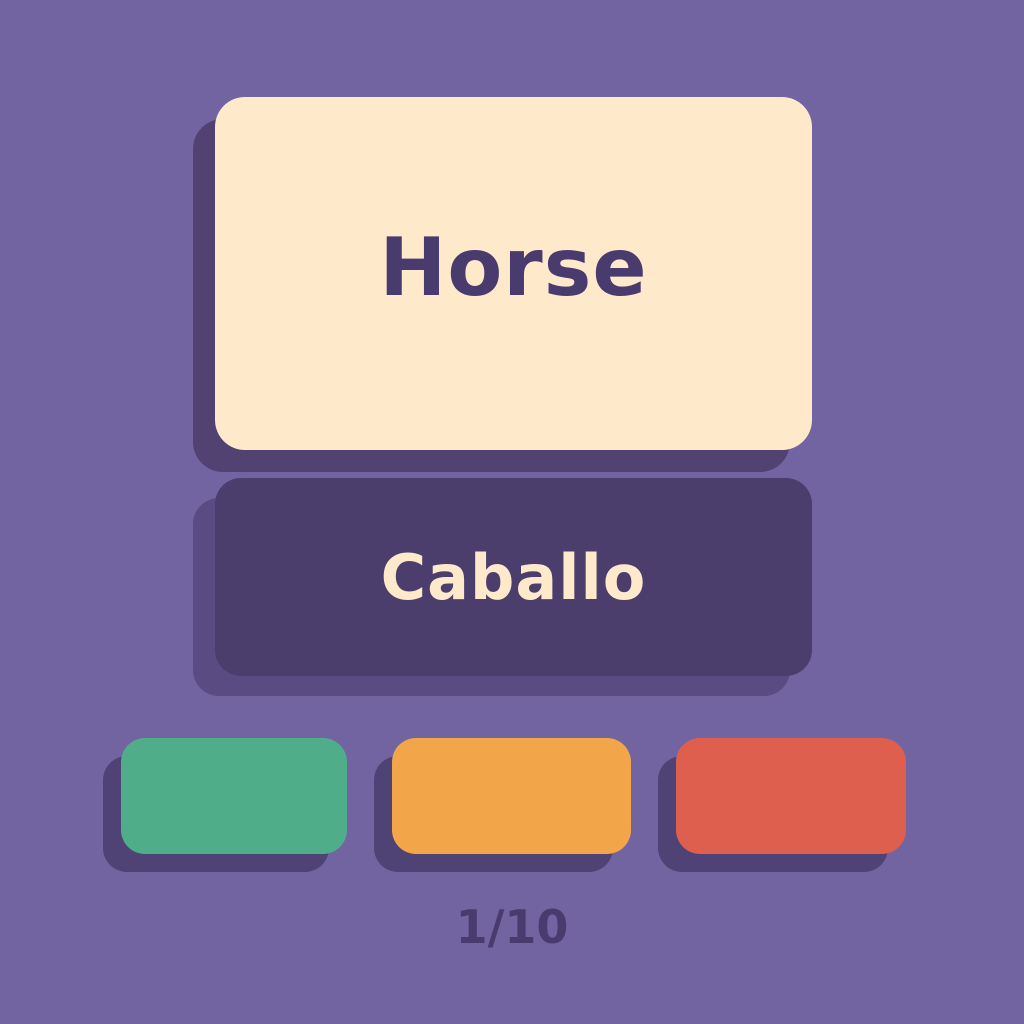 The height and width of the screenshot is (1024, 1024). What do you see at coordinates (512, 927) in the screenshot?
I see `progress-counter: 1/10` at bounding box center [512, 927].